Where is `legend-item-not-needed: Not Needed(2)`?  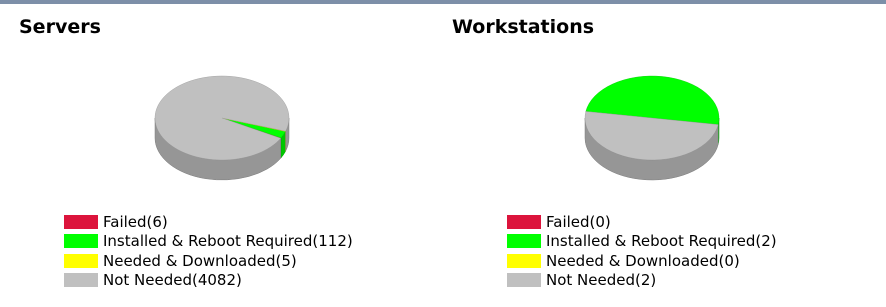
legend-item-not-needed: Not Needed(2) is located at coordinates (642, 281).